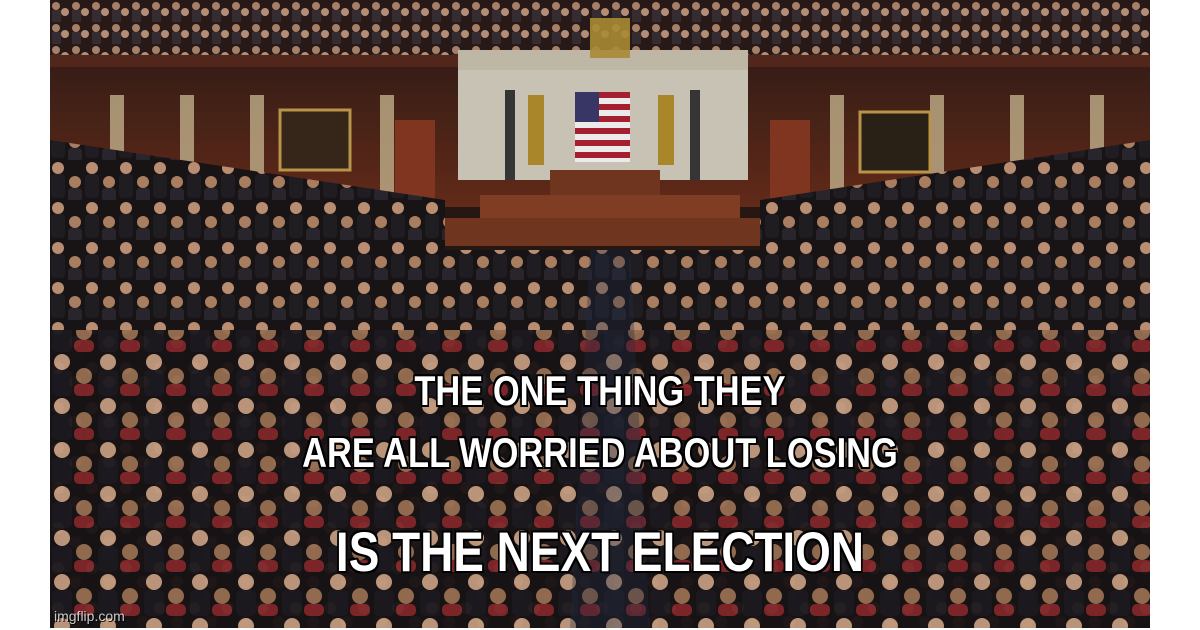  What do you see at coordinates (600, 452) in the screenshot?
I see `caption-top-line-2: ARE ALL WORRIED ABOUT LOSING` at bounding box center [600, 452].